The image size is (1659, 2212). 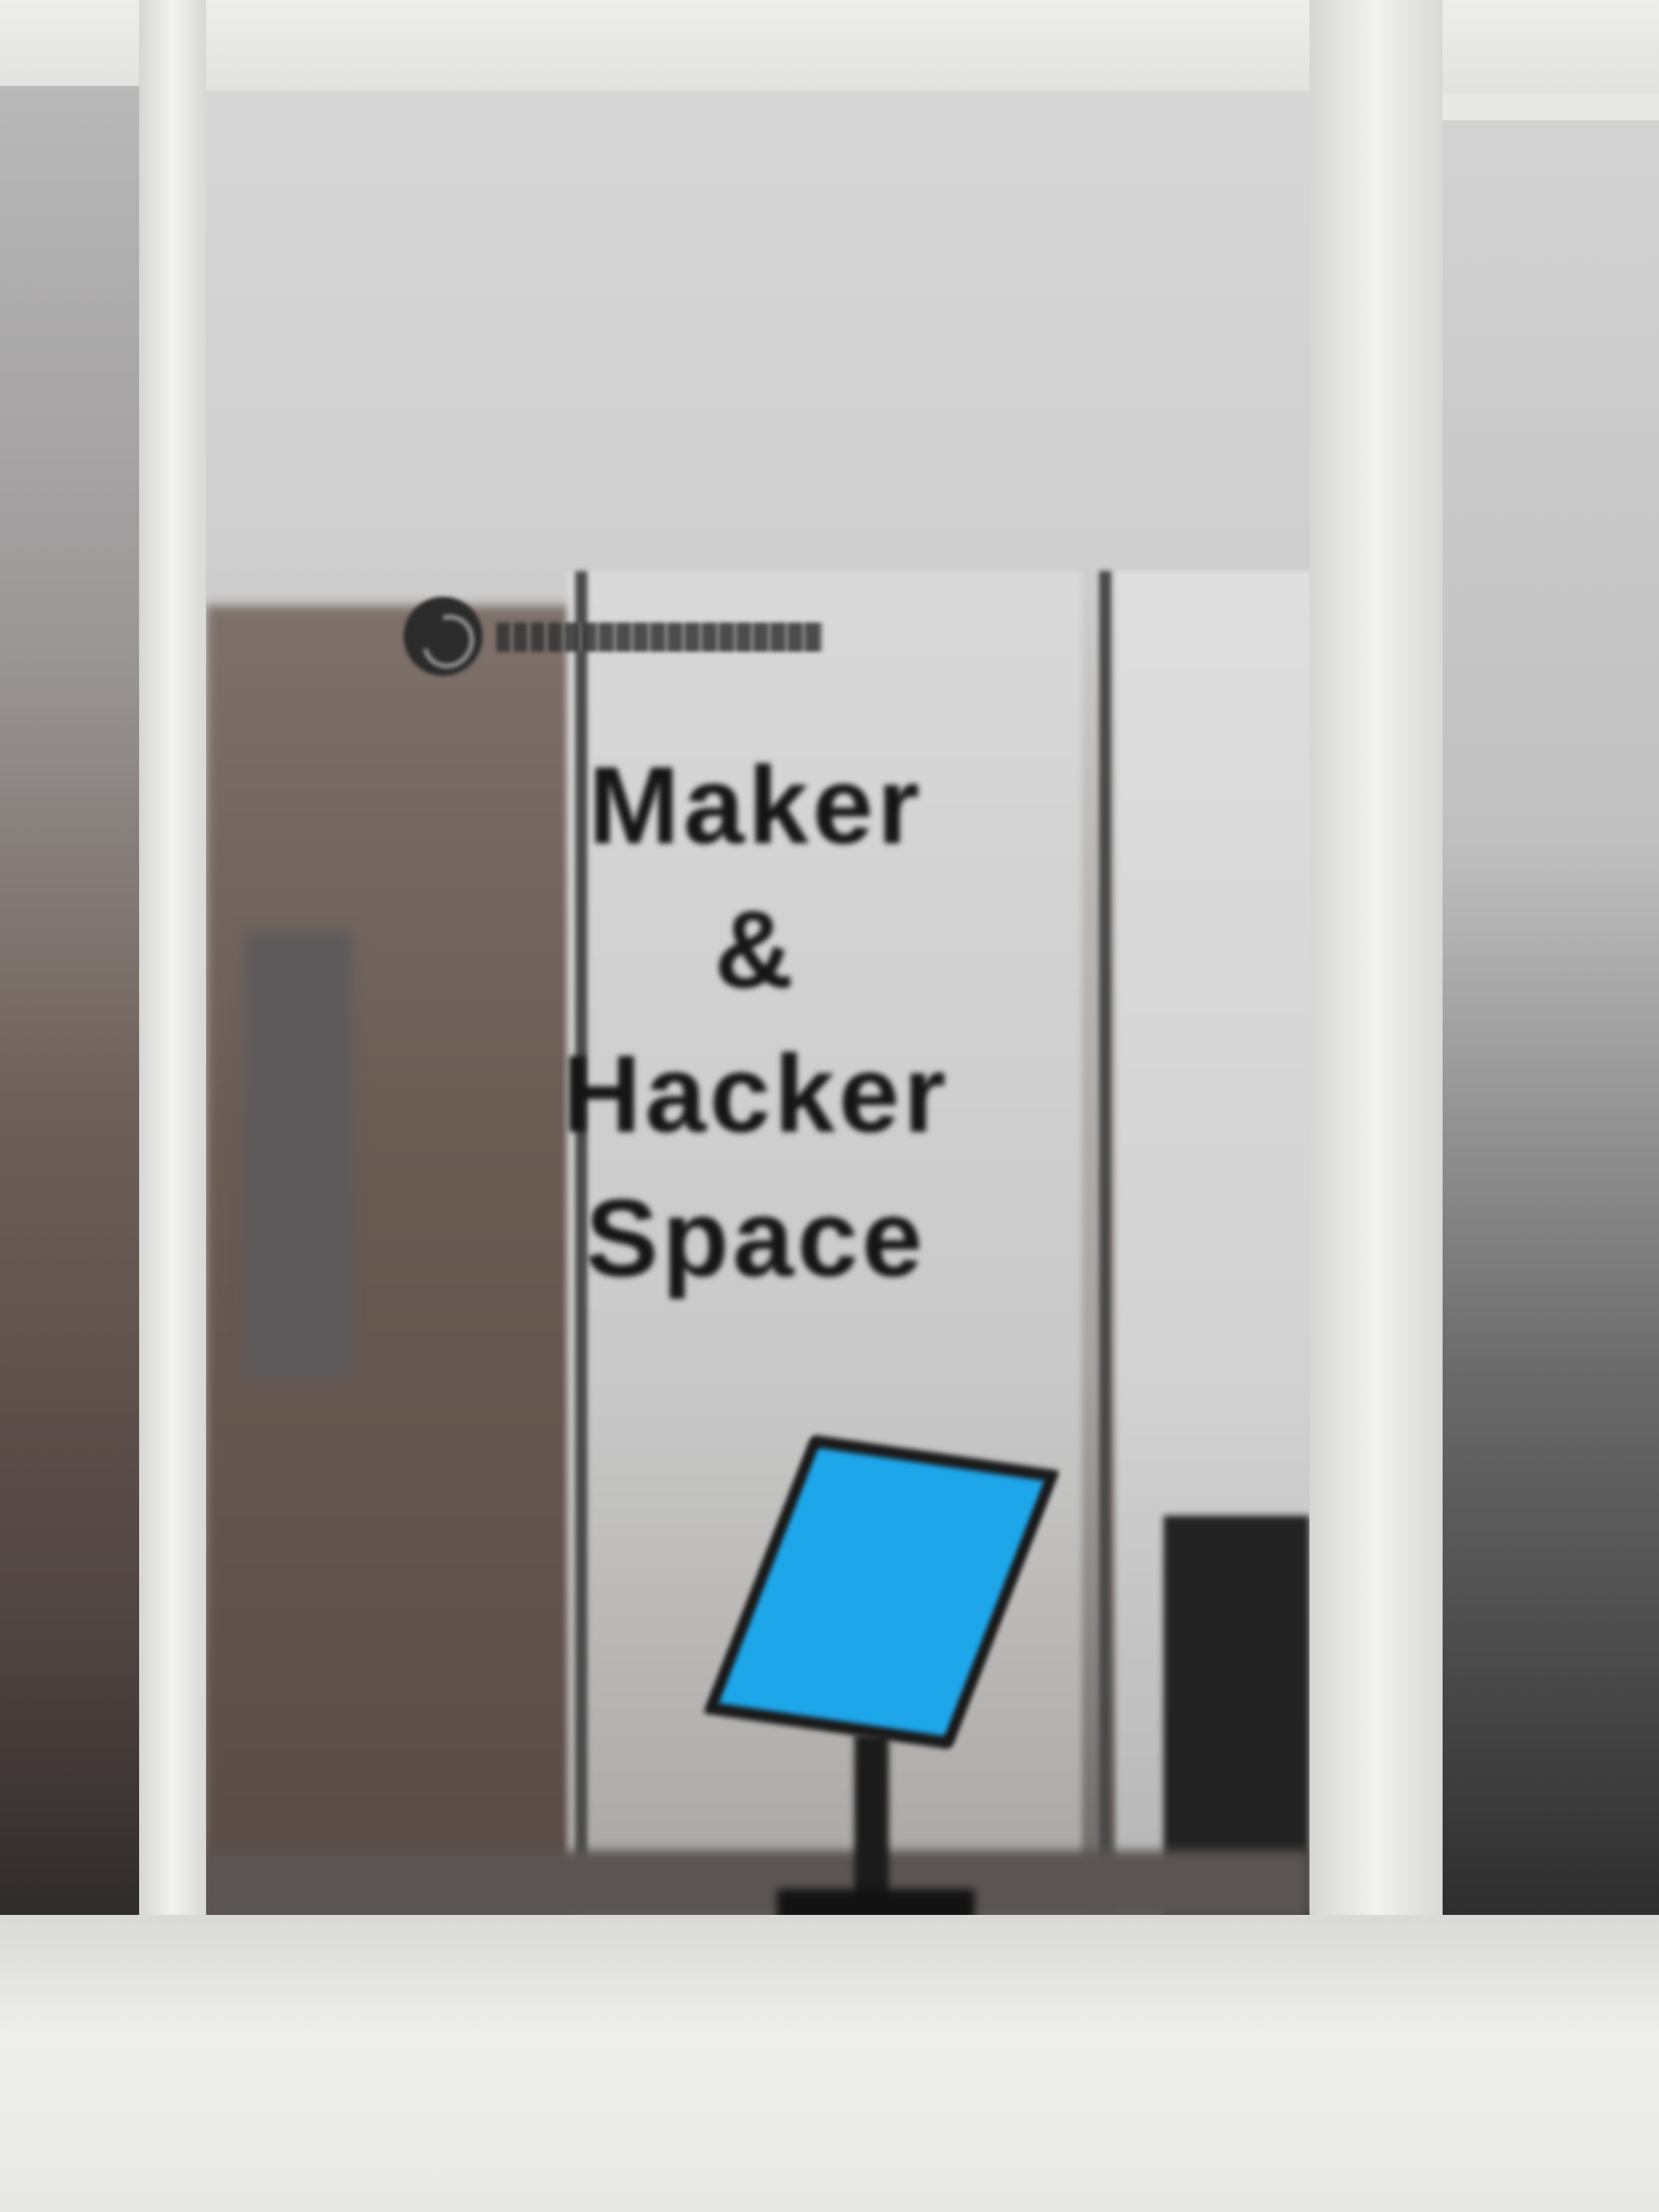 I want to click on room-post, so click(x=1105, y=1241).